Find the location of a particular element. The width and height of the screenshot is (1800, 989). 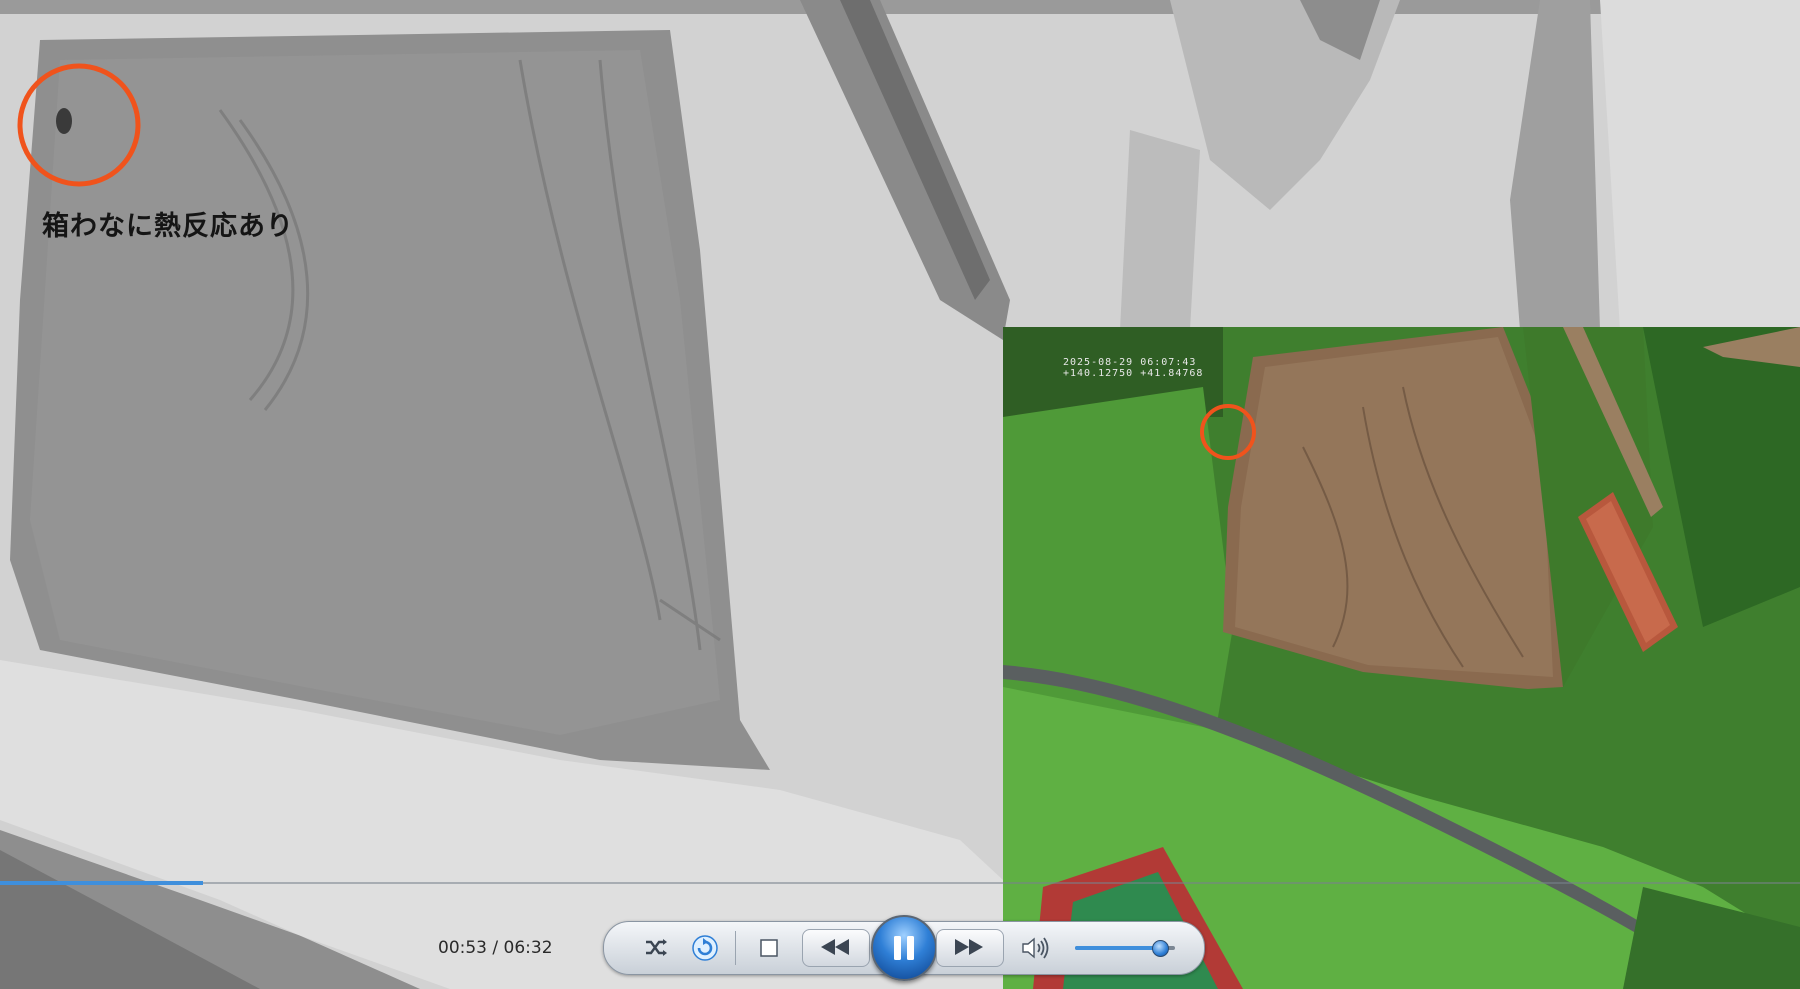

speaker-icon is located at coordinates (1036, 948).